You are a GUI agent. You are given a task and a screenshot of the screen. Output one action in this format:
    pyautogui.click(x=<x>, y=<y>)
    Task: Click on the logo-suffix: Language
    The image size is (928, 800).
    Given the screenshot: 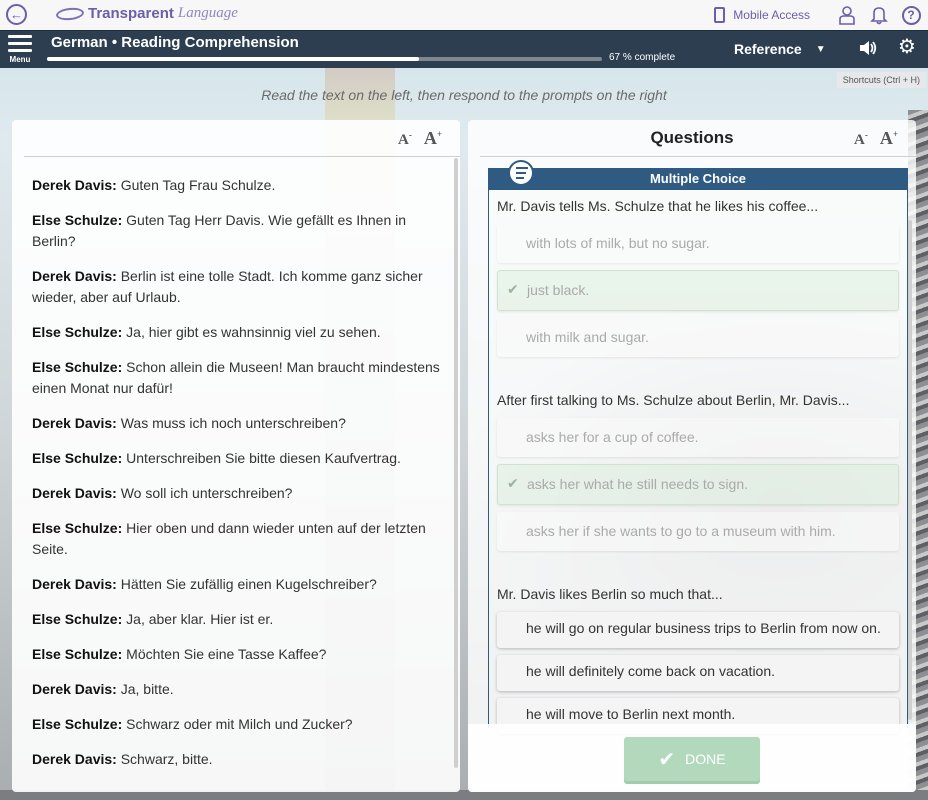 What is the action you would take?
    pyautogui.click(x=207, y=13)
    